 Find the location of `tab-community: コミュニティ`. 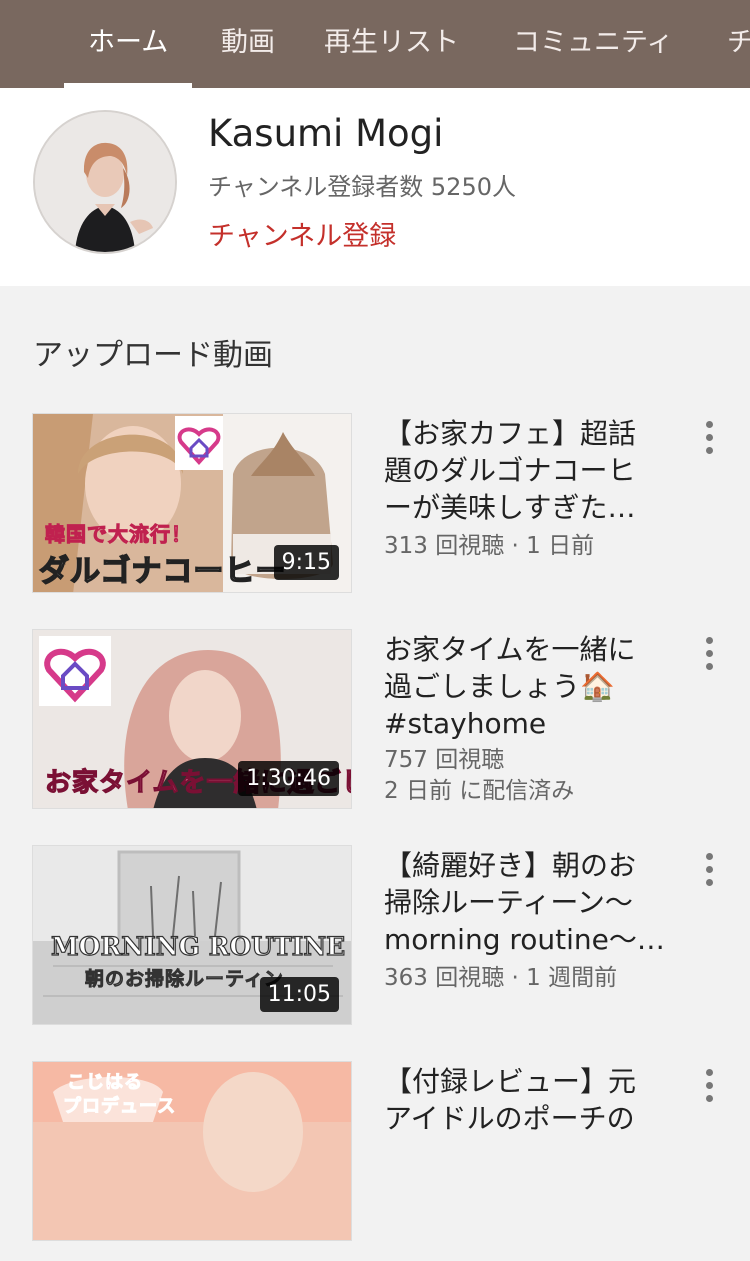

tab-community: コミュニティ is located at coordinates (593, 44).